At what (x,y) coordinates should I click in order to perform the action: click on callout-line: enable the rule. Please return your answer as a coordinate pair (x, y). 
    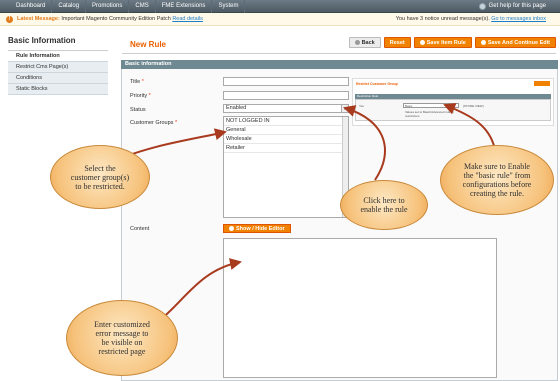
    Looking at the image, I should click on (384, 209).